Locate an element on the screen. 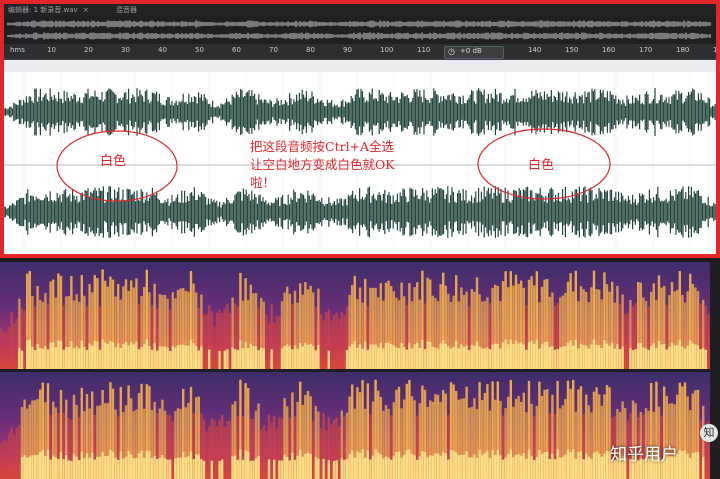  ruler-tick: 190 is located at coordinates (715, 50).